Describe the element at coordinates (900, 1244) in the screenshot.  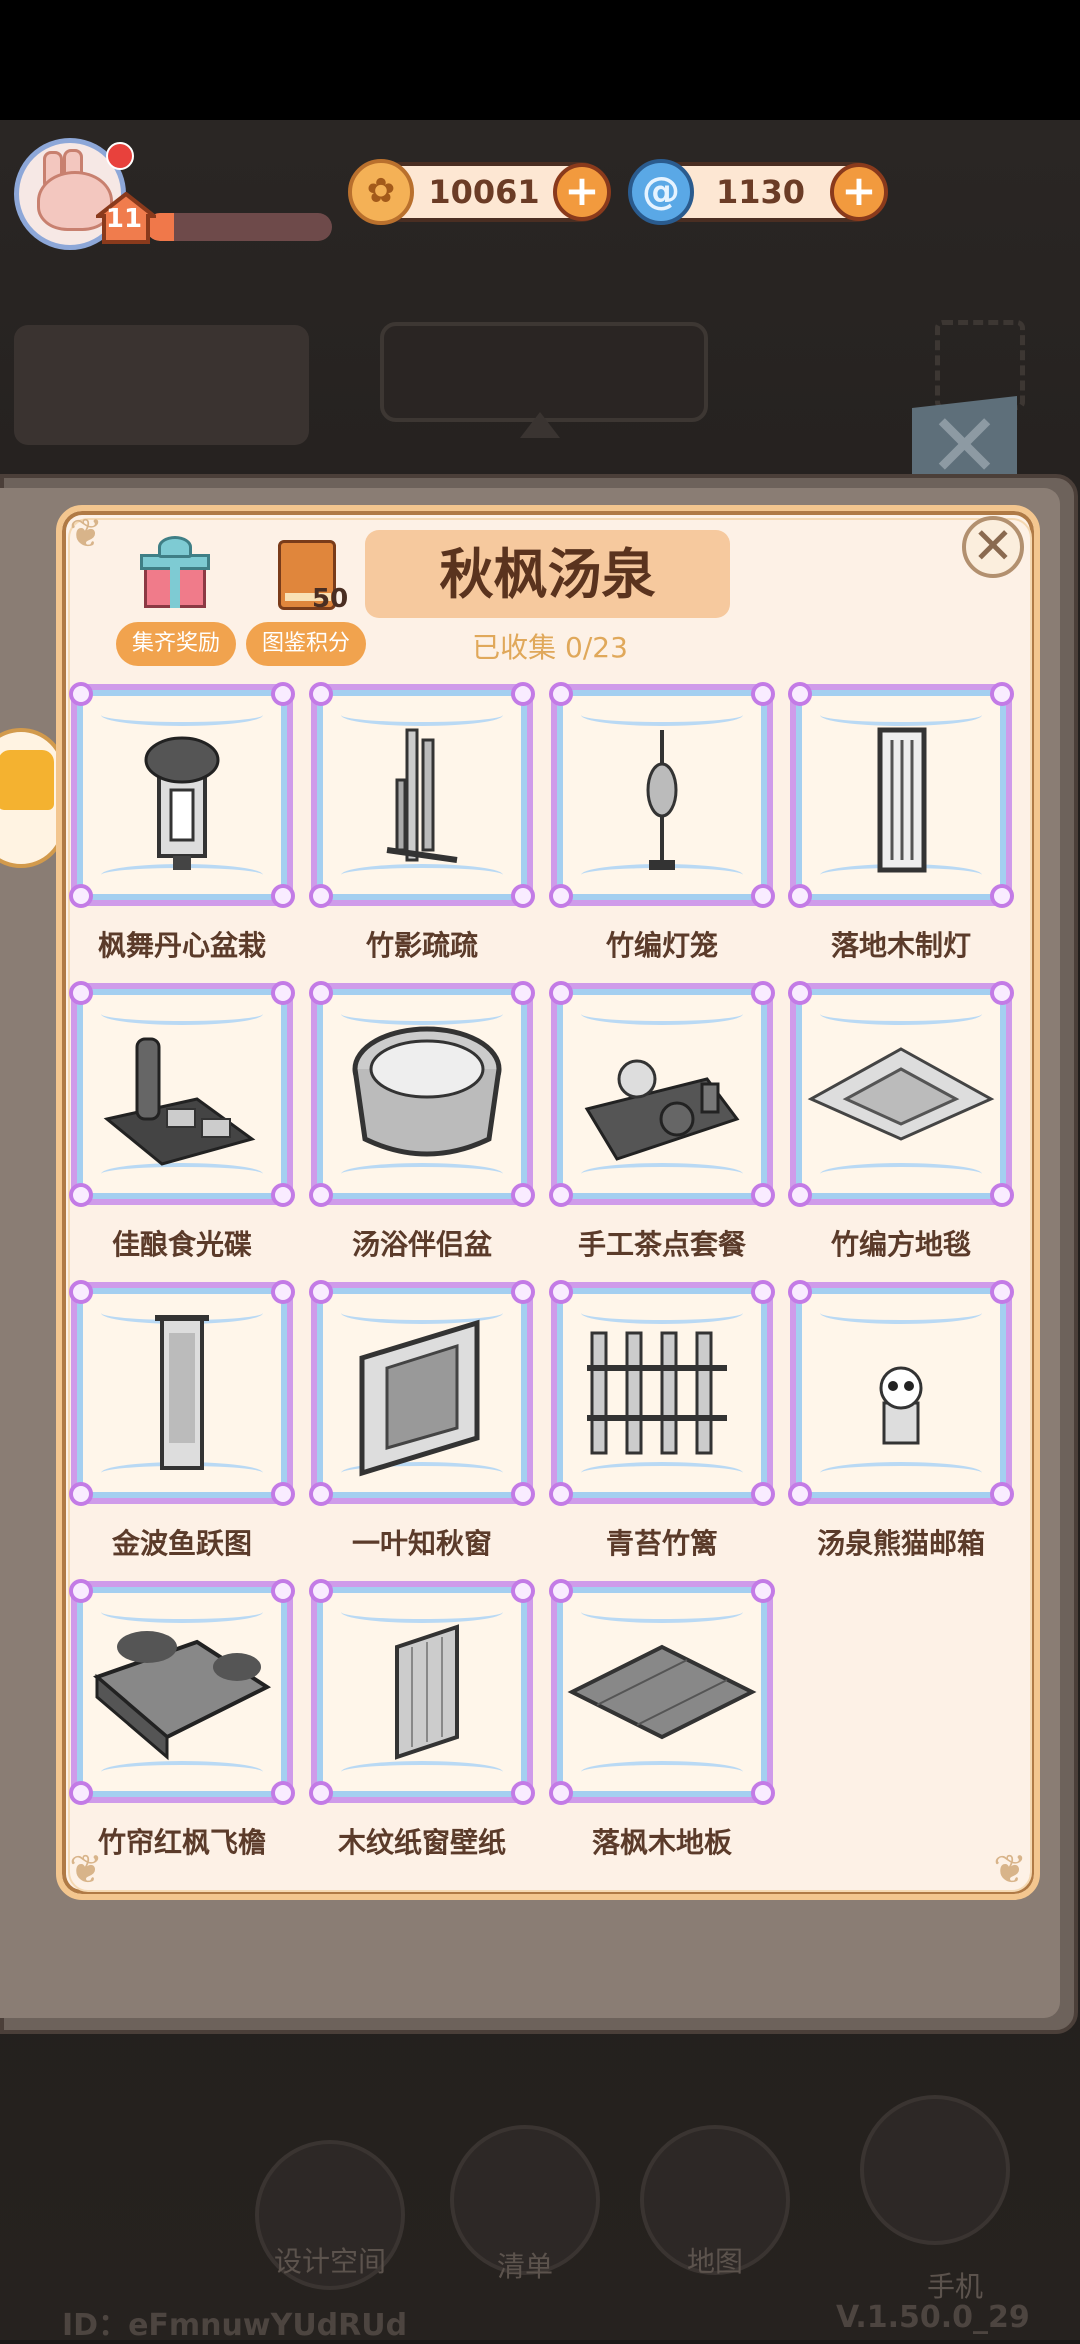
I see `item-label: 竹编方地毯` at that location.